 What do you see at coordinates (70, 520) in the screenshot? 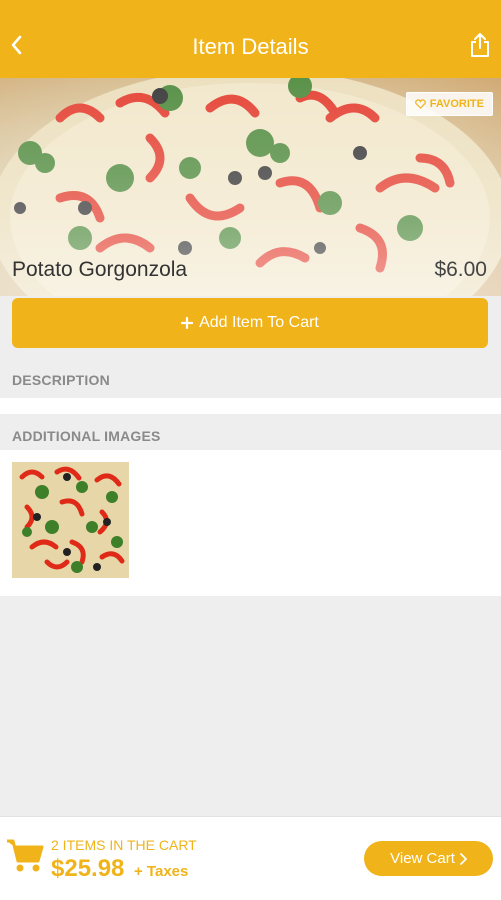
I see `additional-image-thumbnail` at bounding box center [70, 520].